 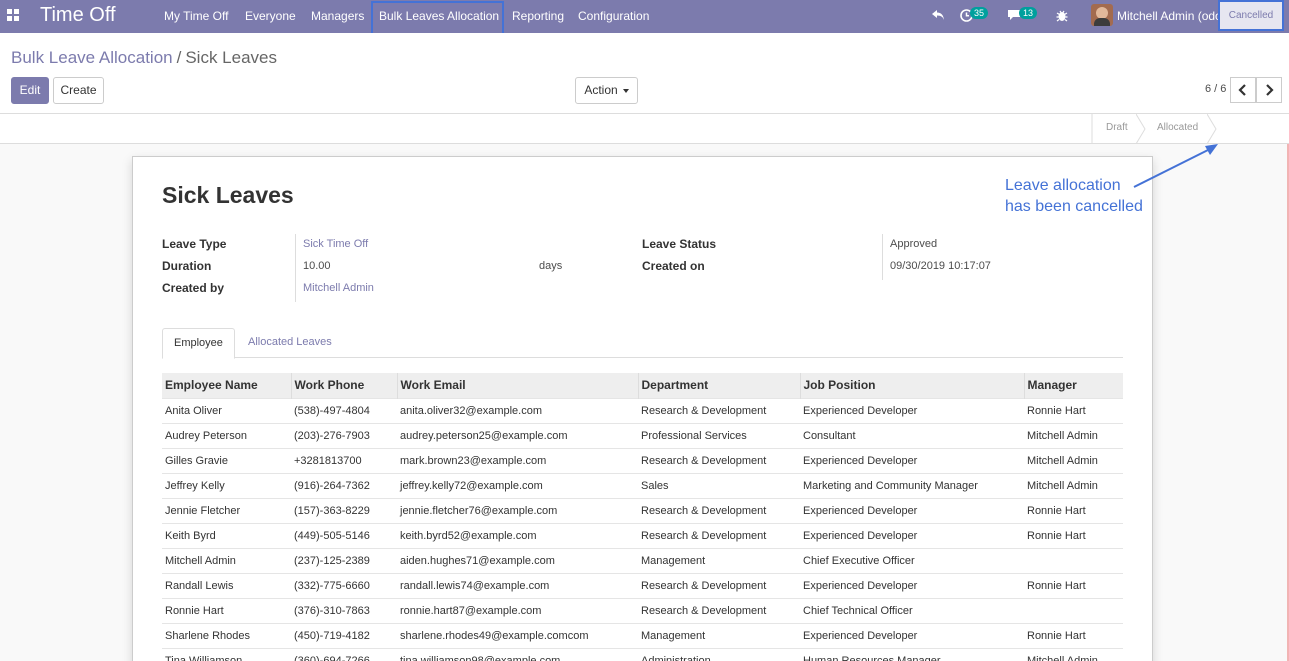 I want to click on pager-value: 6 / 6, so click(x=1215, y=89).